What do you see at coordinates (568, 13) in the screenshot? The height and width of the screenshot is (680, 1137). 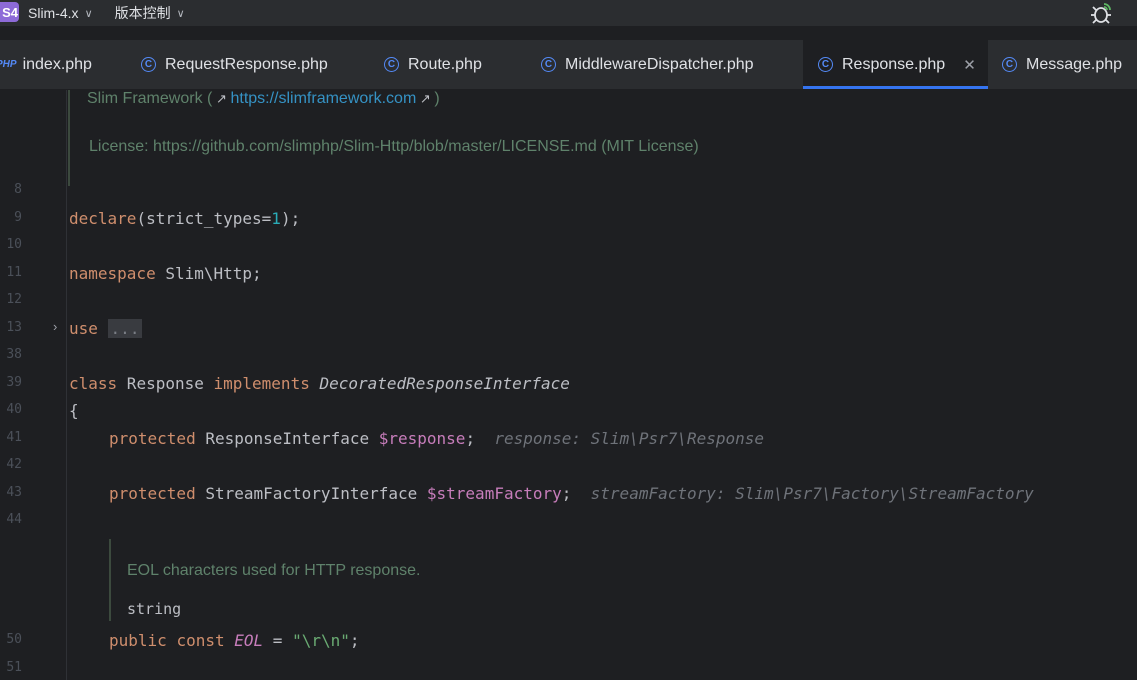 I see `title-bar: S4 Slim-4.x ∨ 版本控制 ∨` at bounding box center [568, 13].